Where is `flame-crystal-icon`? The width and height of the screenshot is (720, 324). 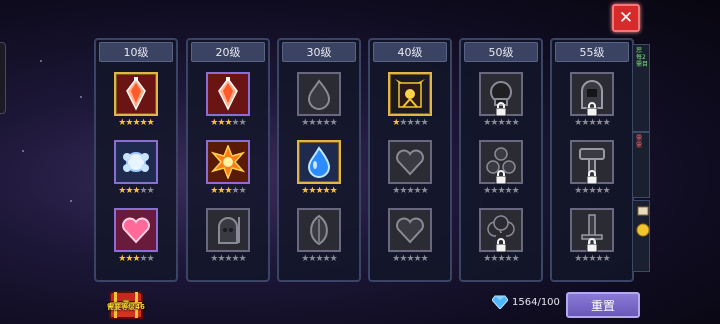
flame-crystal-icon is located at coordinates (136, 94).